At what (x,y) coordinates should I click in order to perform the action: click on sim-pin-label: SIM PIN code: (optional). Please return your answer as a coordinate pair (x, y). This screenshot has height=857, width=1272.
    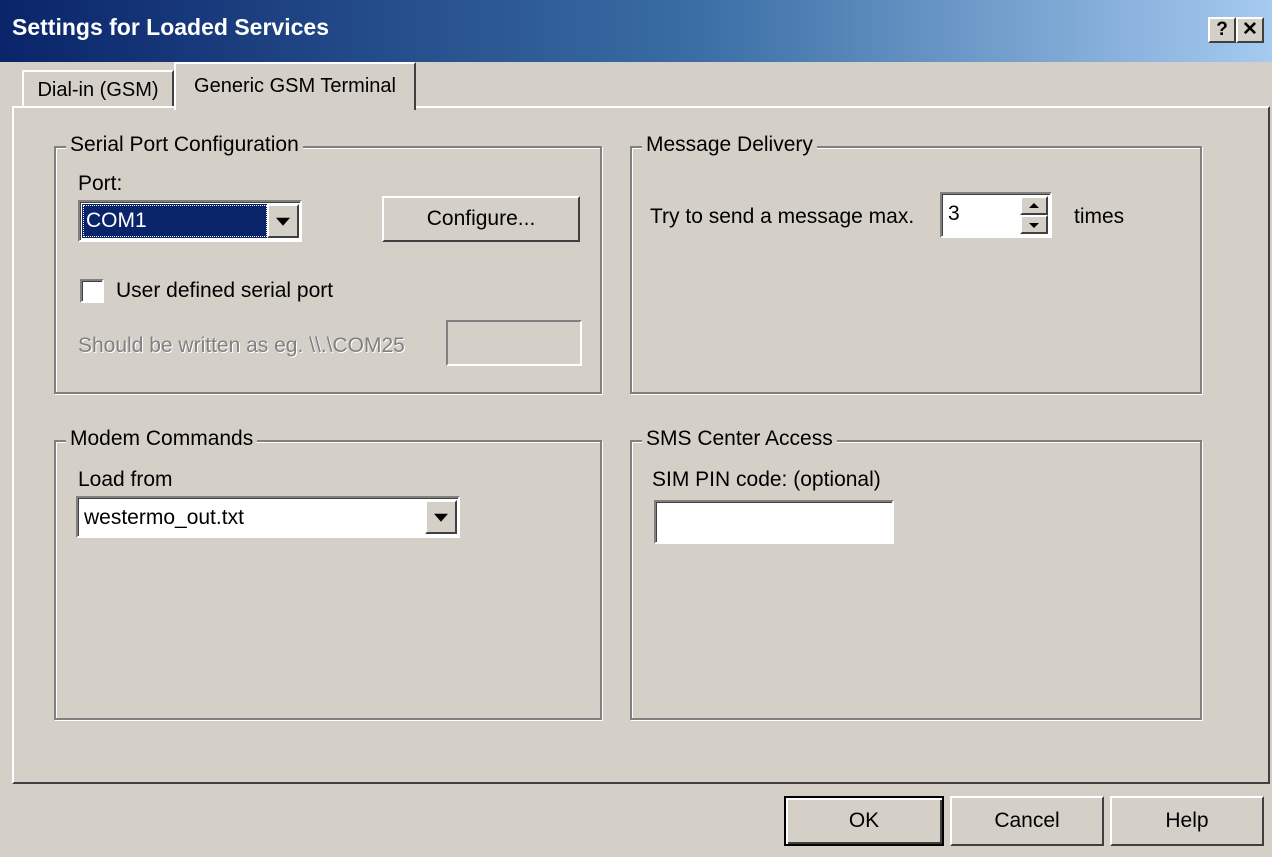
    Looking at the image, I should click on (766, 479).